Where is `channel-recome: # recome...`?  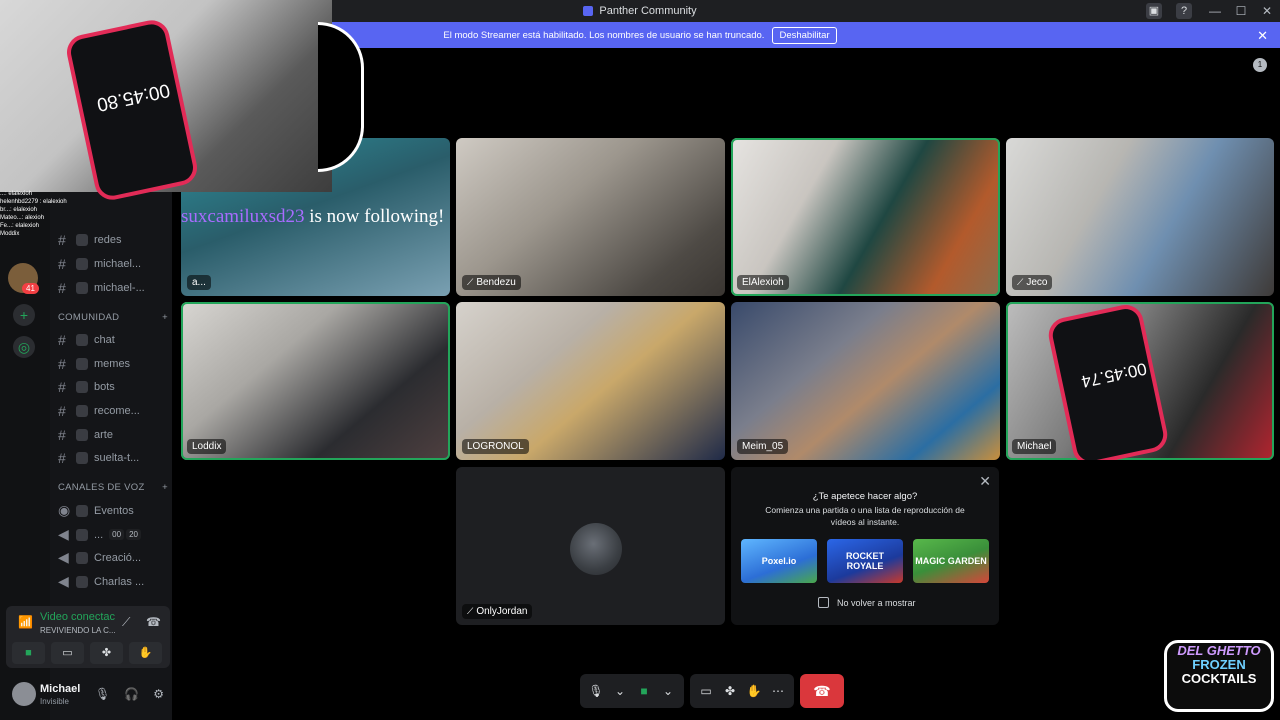
channel-recome: # recome... is located at coordinates (114, 411).